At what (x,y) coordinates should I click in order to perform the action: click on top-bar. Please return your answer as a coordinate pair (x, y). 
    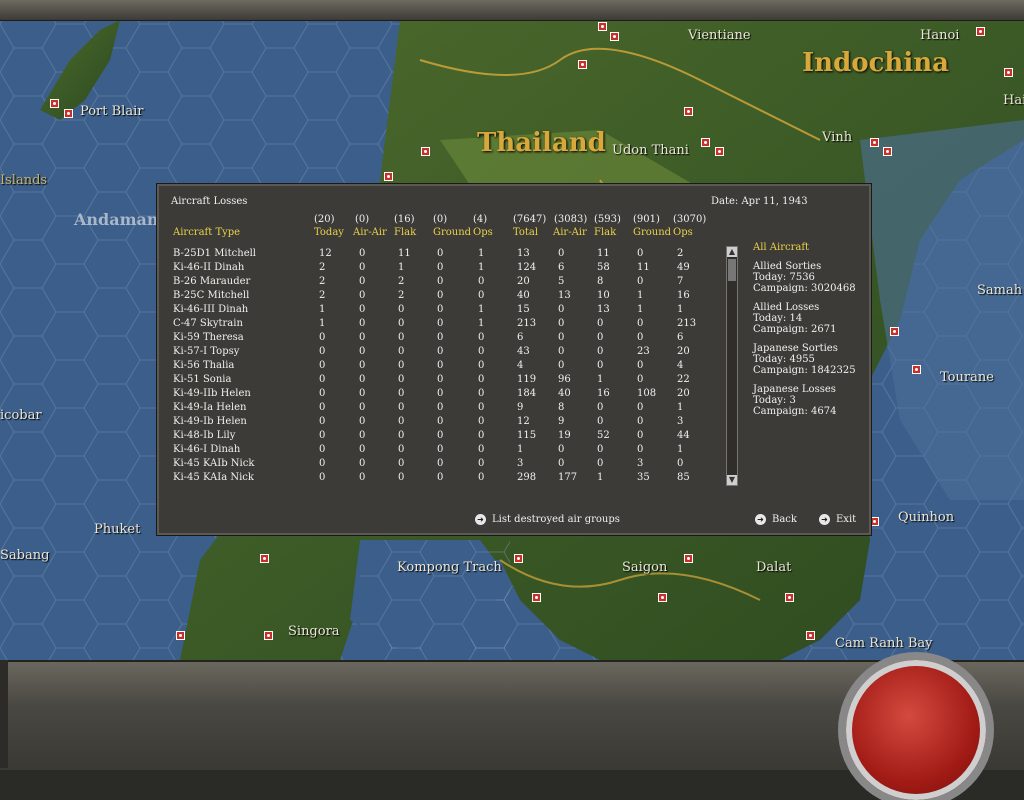
    Looking at the image, I should click on (512, 10).